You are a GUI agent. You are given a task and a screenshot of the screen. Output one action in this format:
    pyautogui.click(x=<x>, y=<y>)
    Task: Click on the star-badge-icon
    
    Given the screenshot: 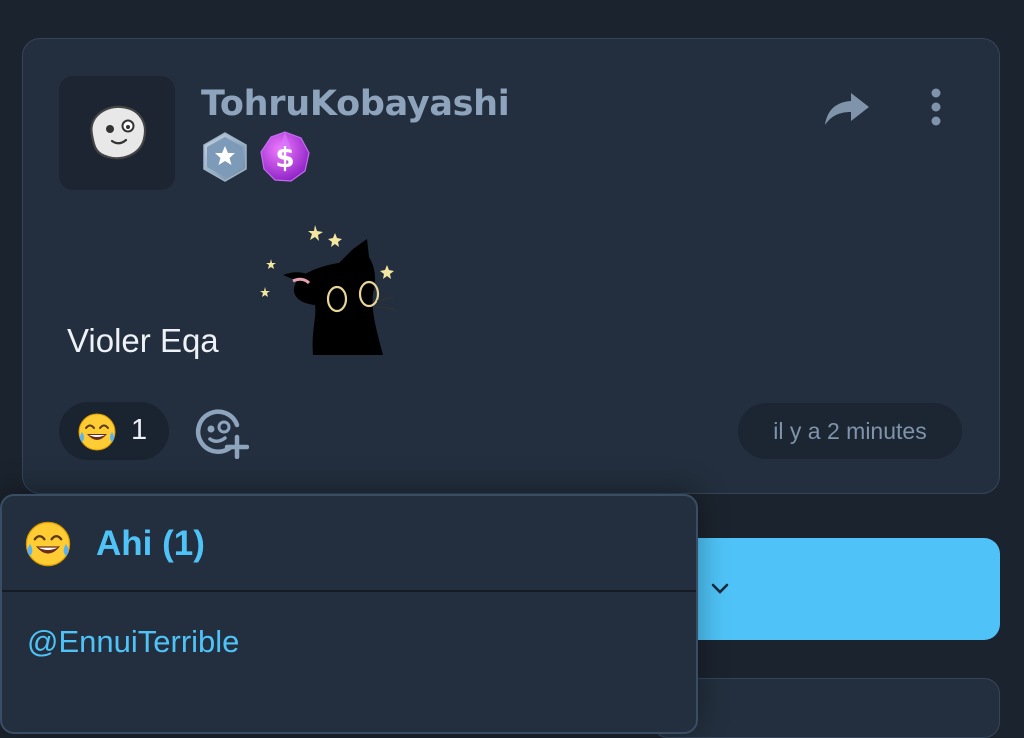 What is the action you would take?
    pyautogui.click(x=225, y=157)
    